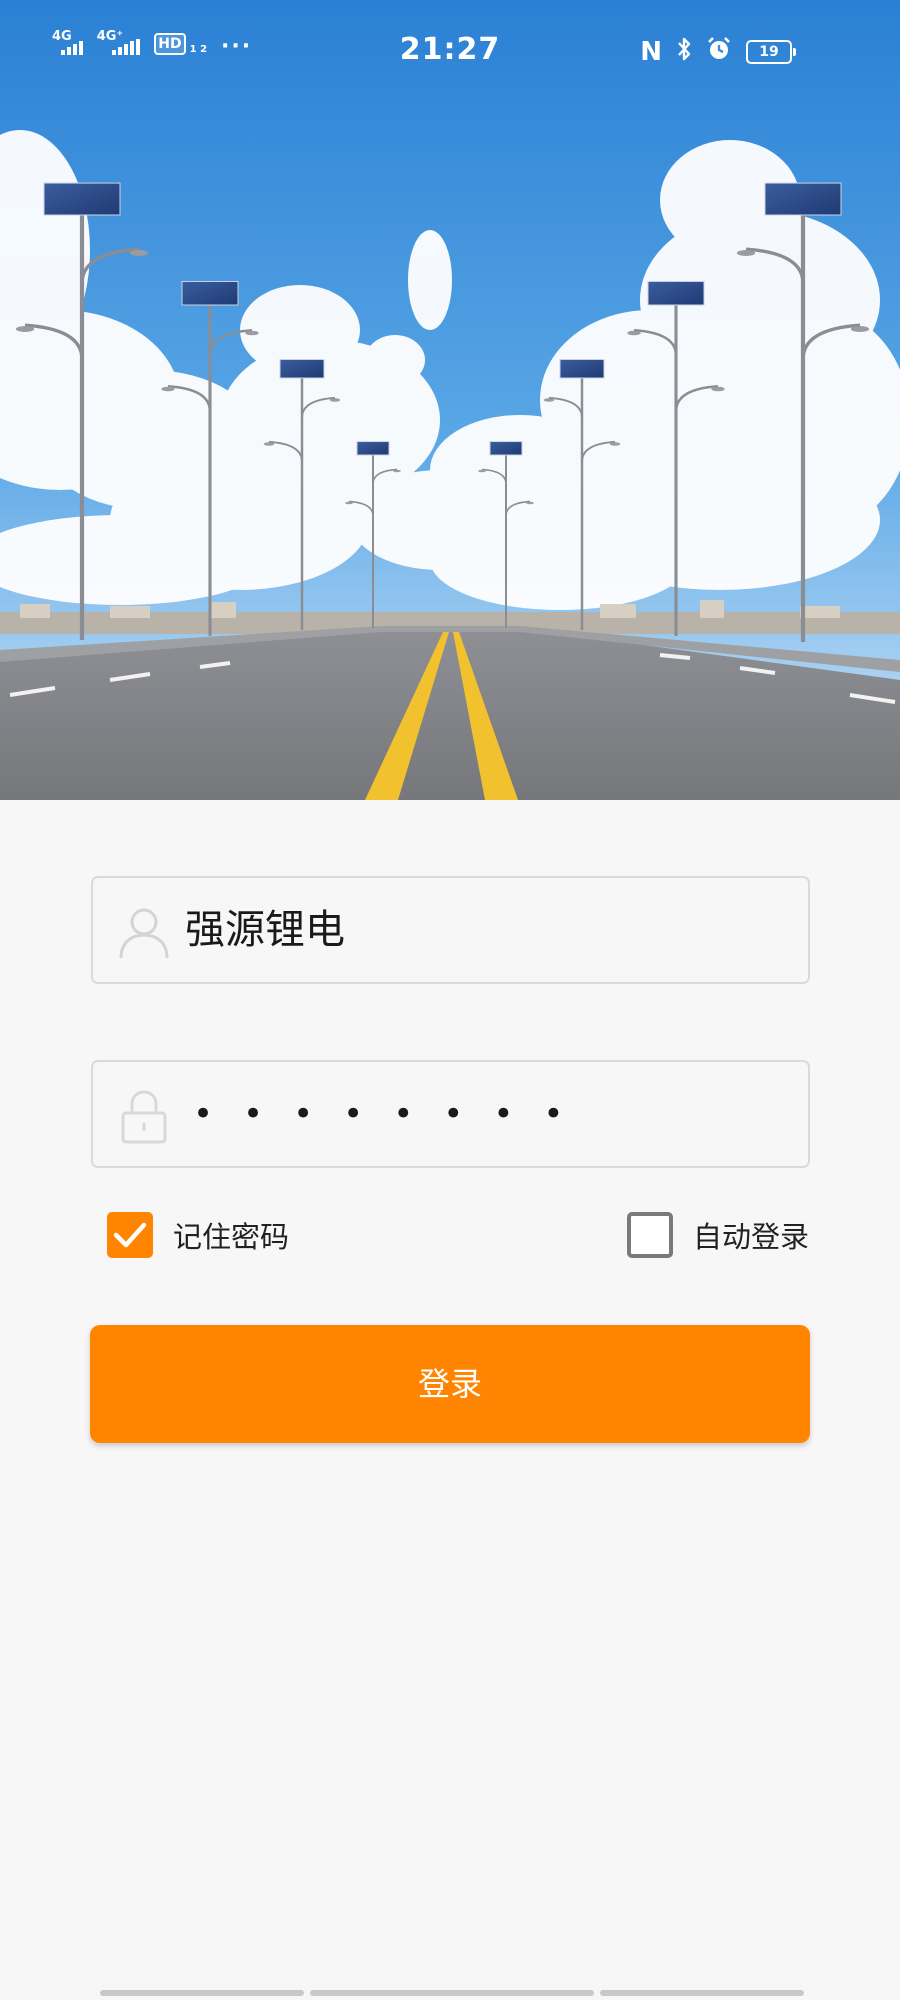 The width and height of the screenshot is (900, 2000). I want to click on navigation-gesture-bar, so click(452, 1993).